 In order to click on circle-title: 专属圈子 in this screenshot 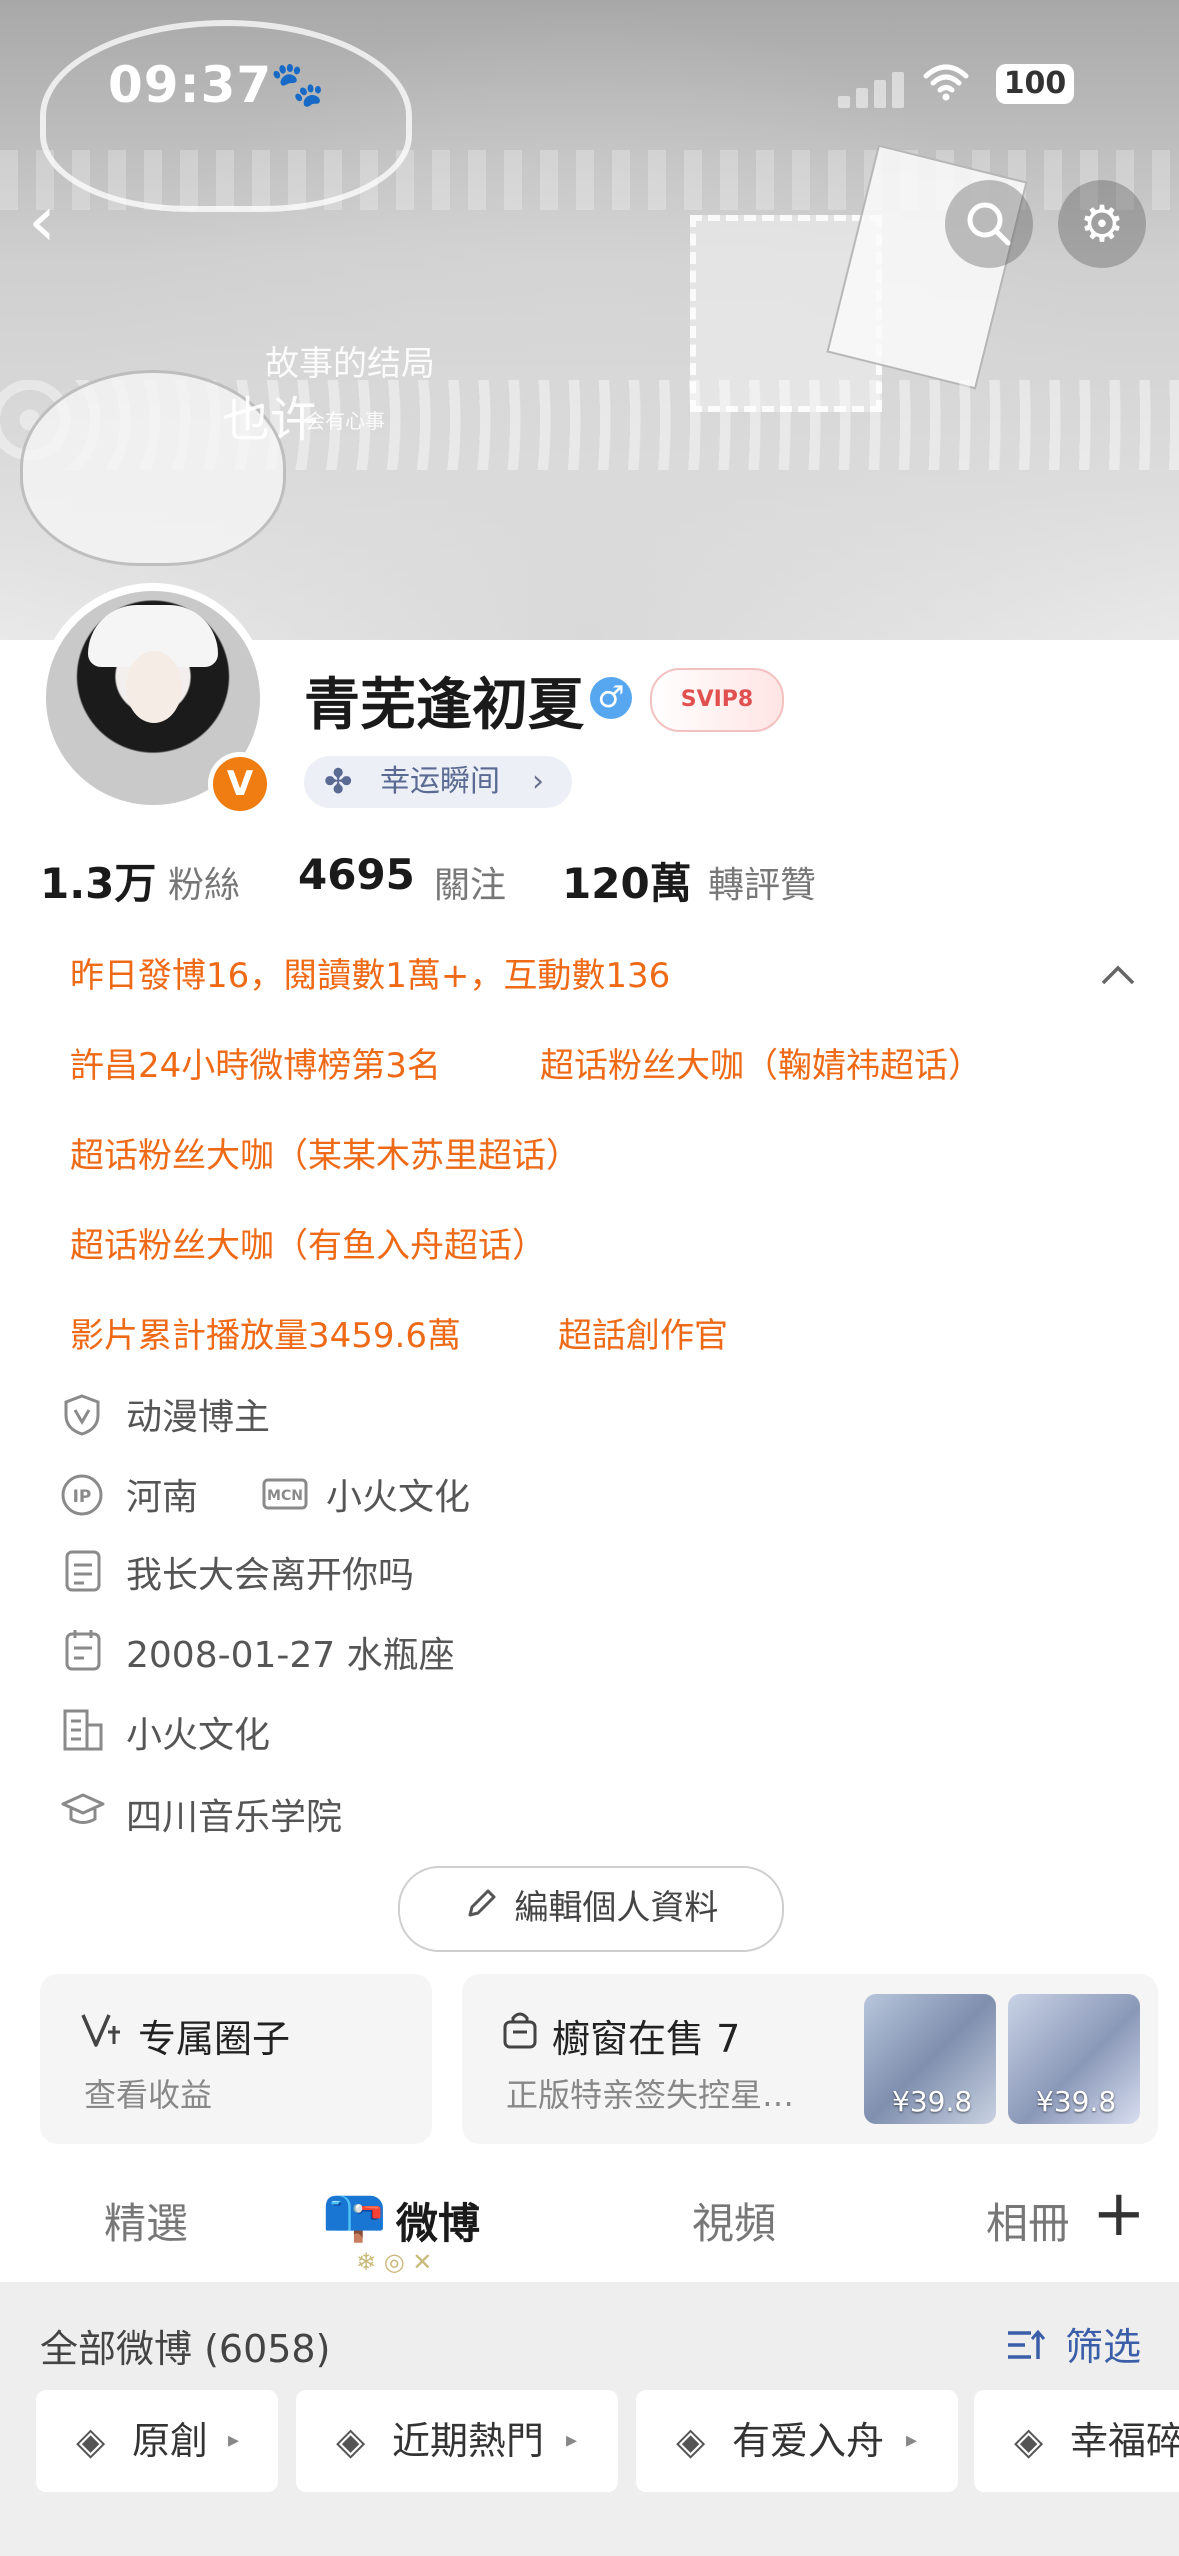, I will do `click(214, 2039)`.